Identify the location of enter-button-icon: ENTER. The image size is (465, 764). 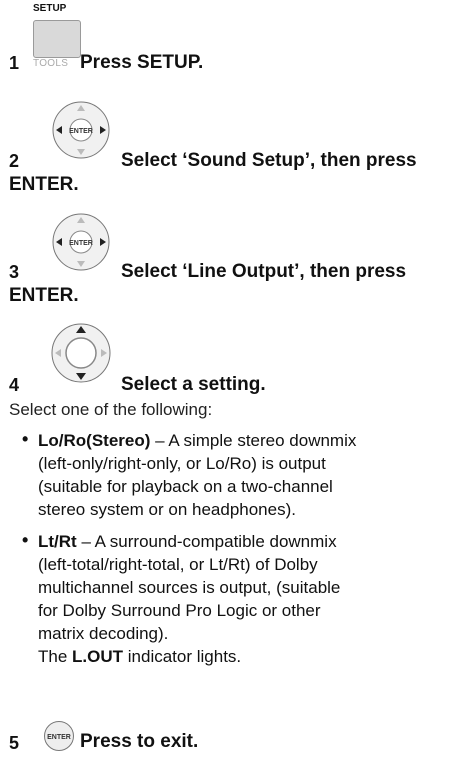
(59, 736).